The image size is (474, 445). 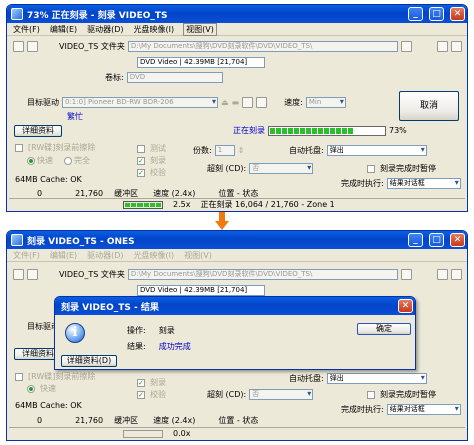 What do you see at coordinates (140, 102) in the screenshot?
I see `target-drive-select: 0:1:0] Pioneer BD-RW BDR-206` at bounding box center [140, 102].